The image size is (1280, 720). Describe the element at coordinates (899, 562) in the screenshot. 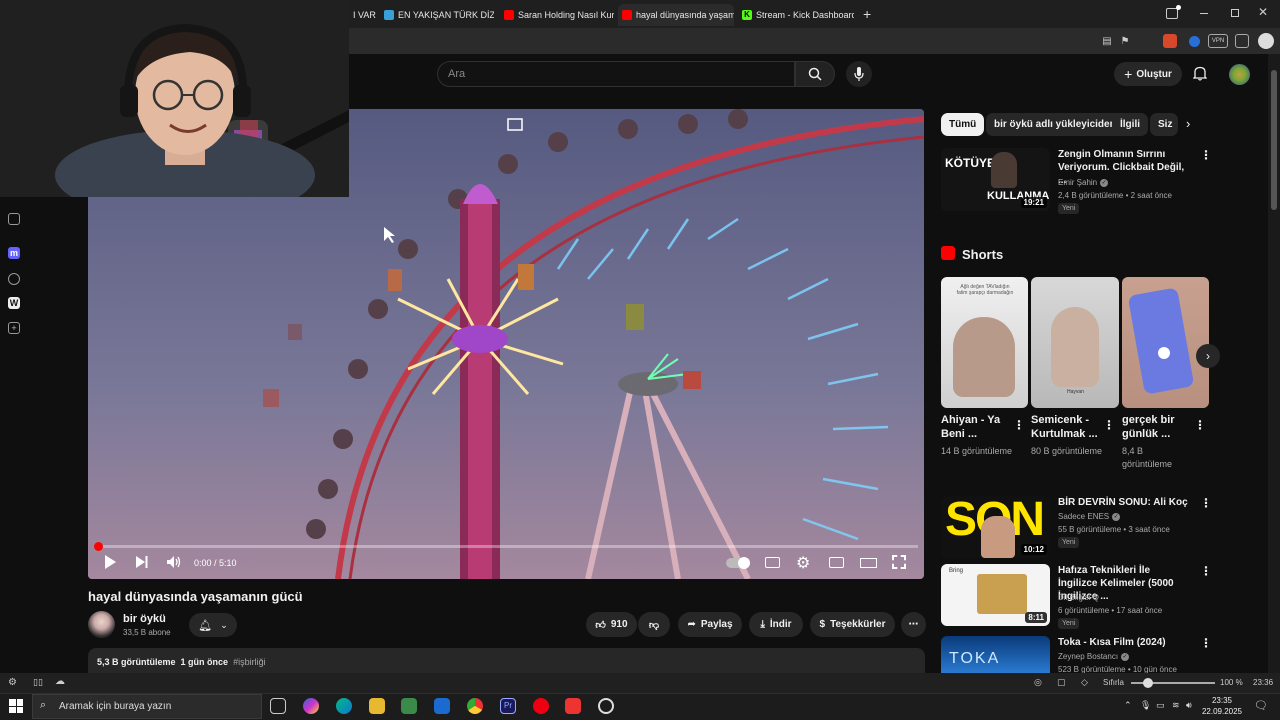

I see `fullscreen-icon` at that location.